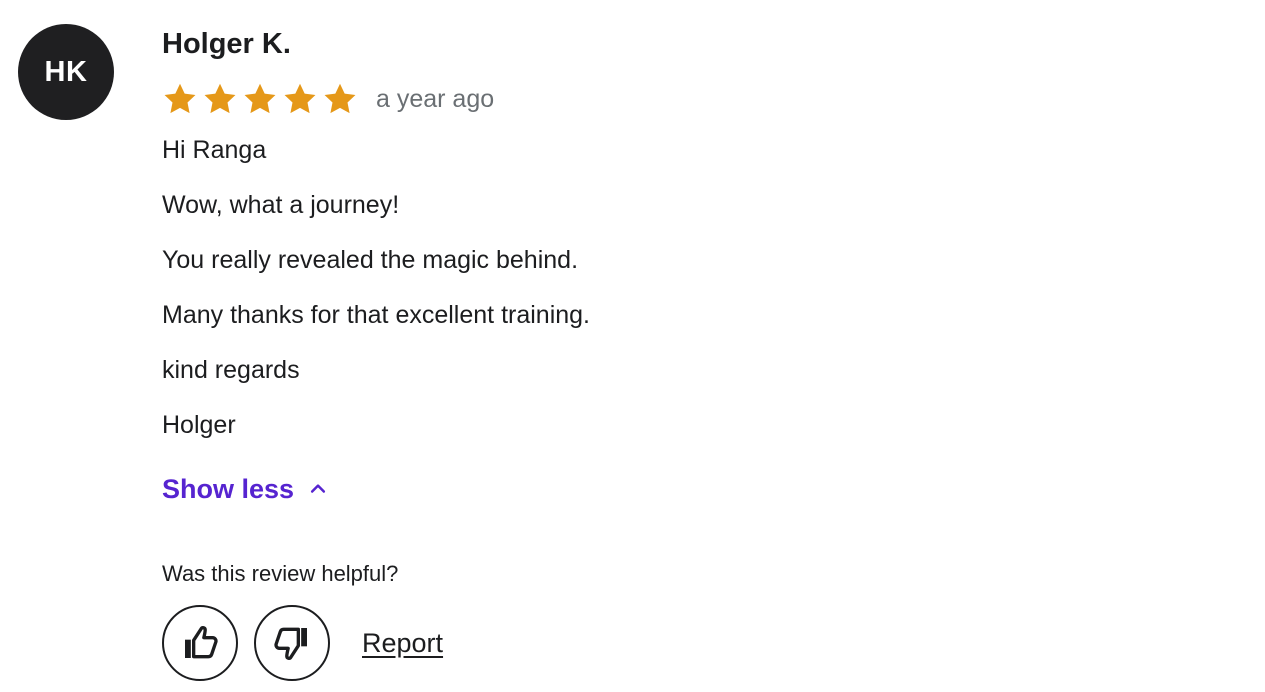 The image size is (1265, 692). Describe the element at coordinates (281, 205) in the screenshot. I see `review-line: Wow, what a journey!` at that location.